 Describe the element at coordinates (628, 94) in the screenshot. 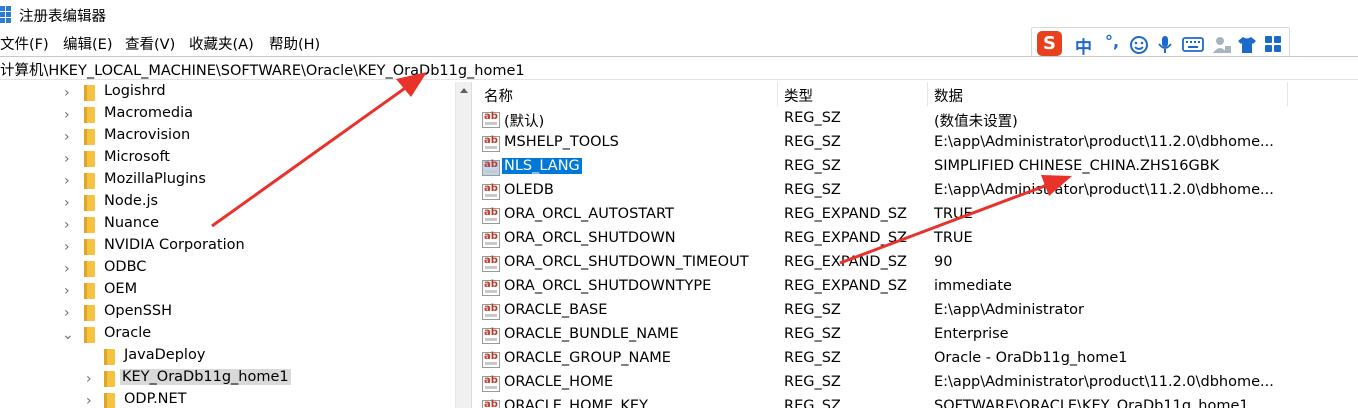

I see `column-header-name: 名称` at that location.